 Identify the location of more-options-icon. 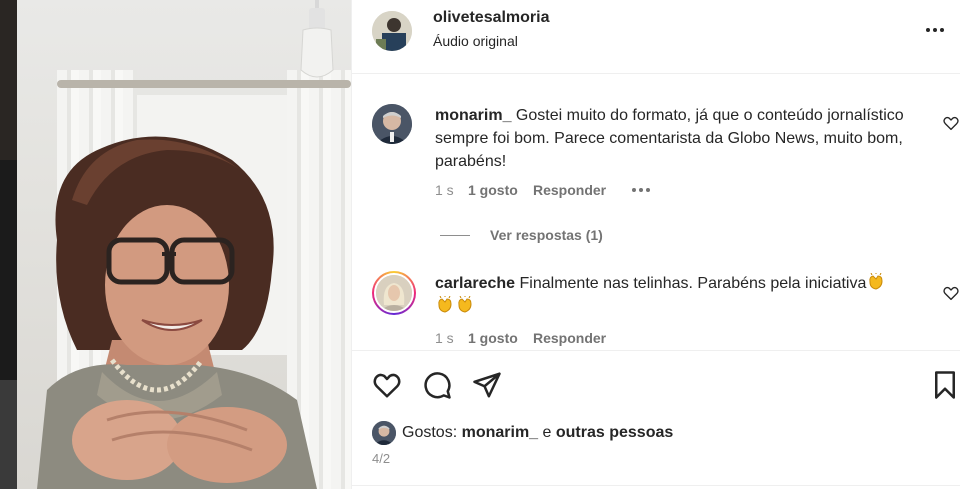
(935, 30).